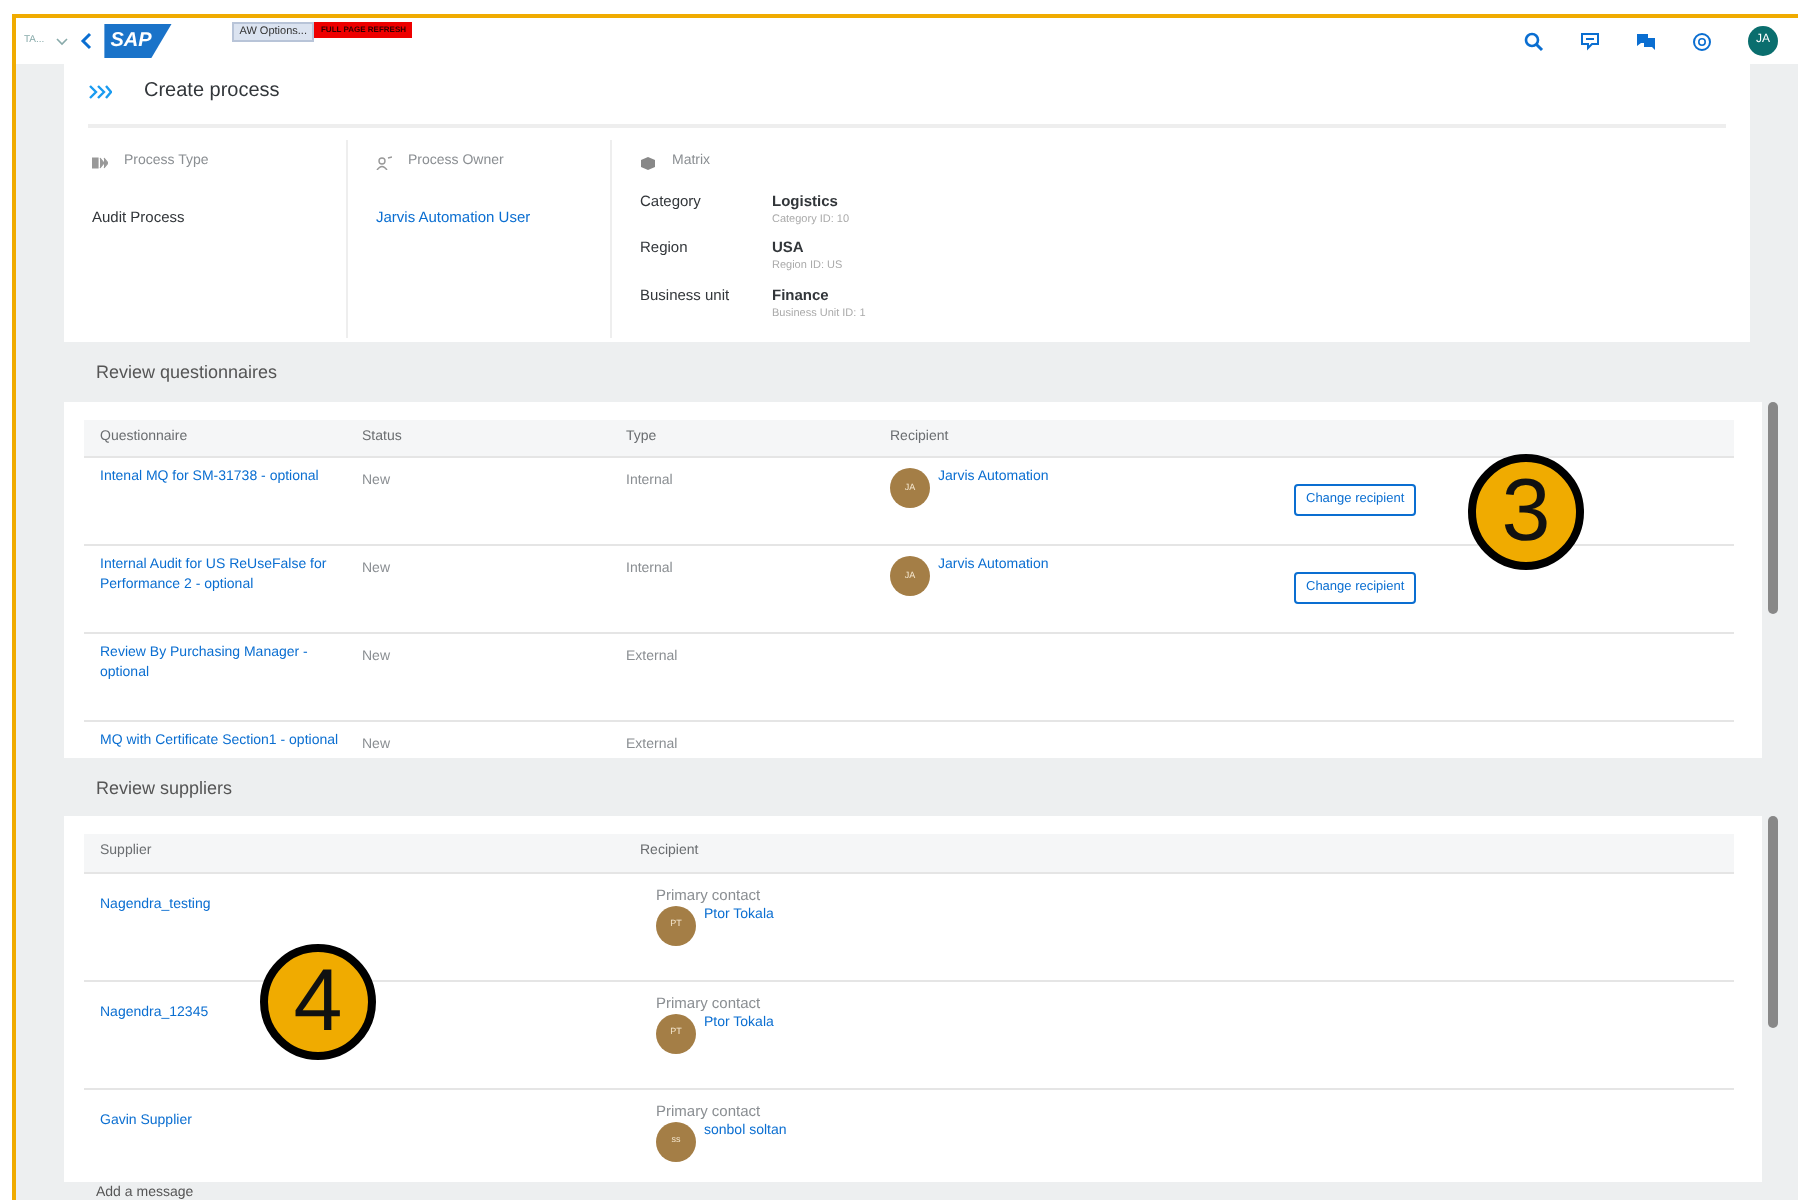 Image resolution: width=1798 pixels, height=1200 pixels. I want to click on search-icon, so click(1534, 41).